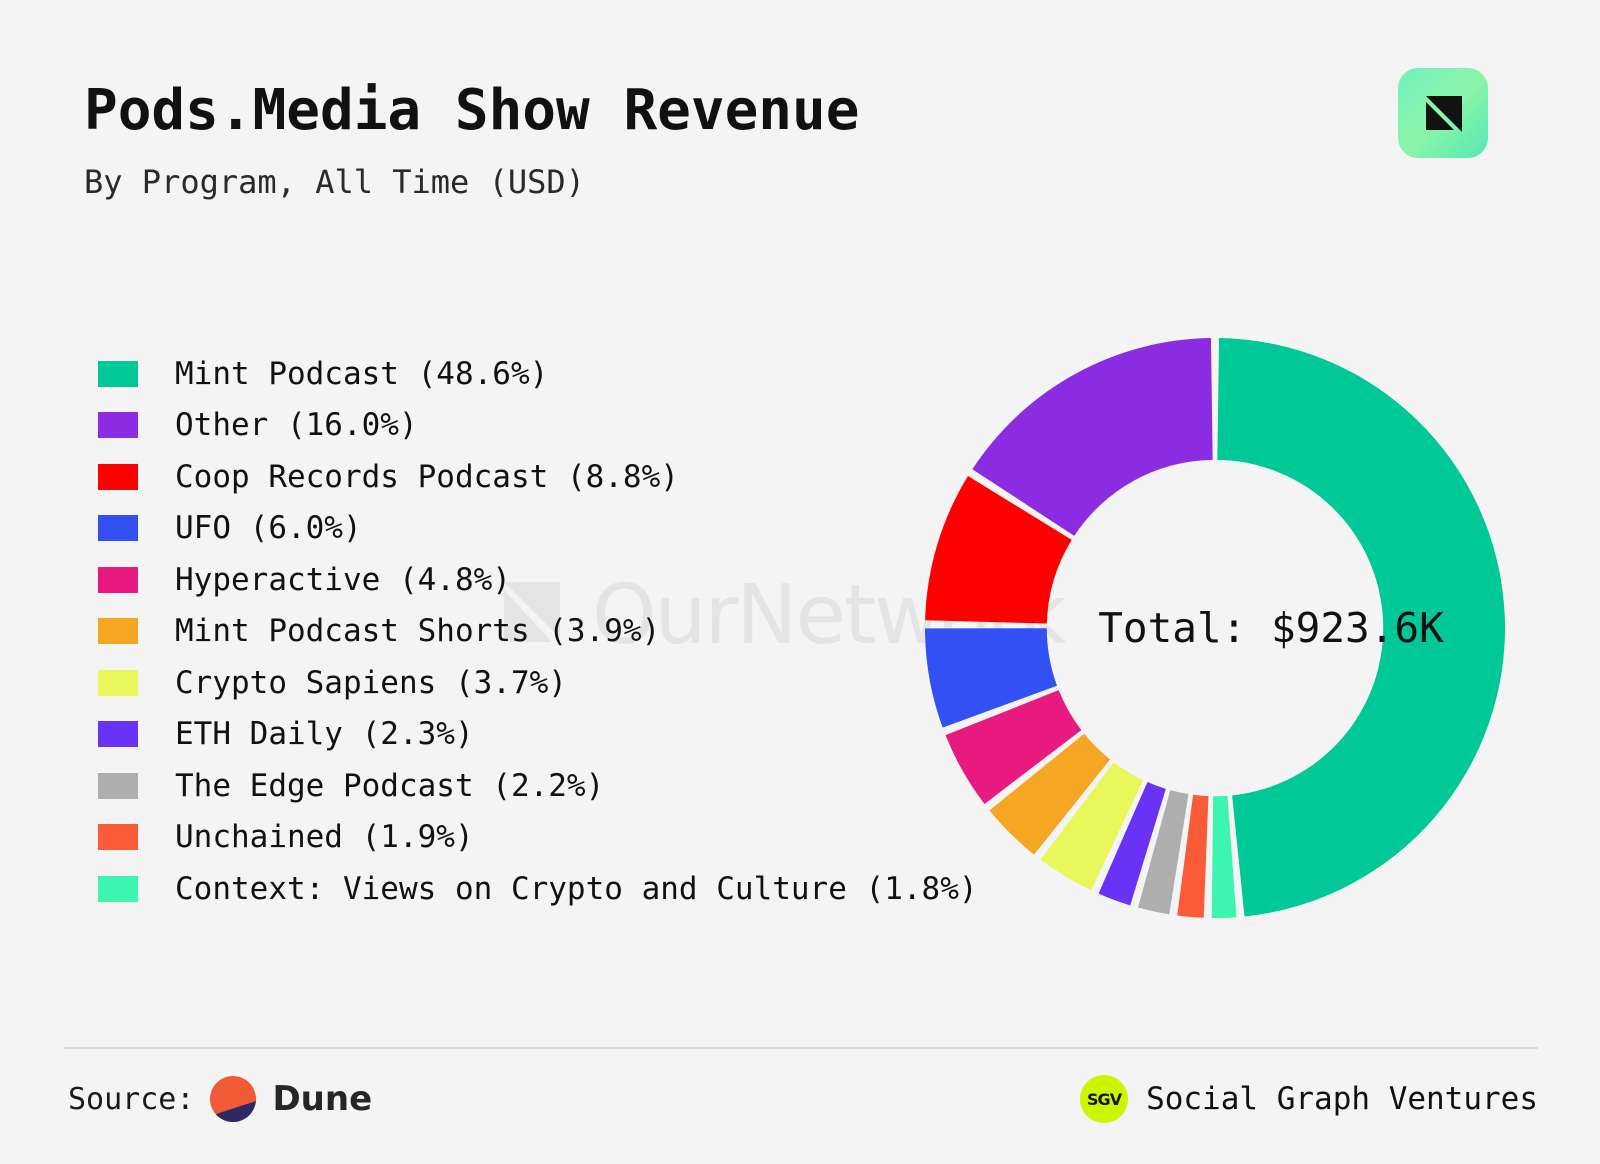 This screenshot has width=1600, height=1164. I want to click on dune-logo-icon, so click(233, 1099).